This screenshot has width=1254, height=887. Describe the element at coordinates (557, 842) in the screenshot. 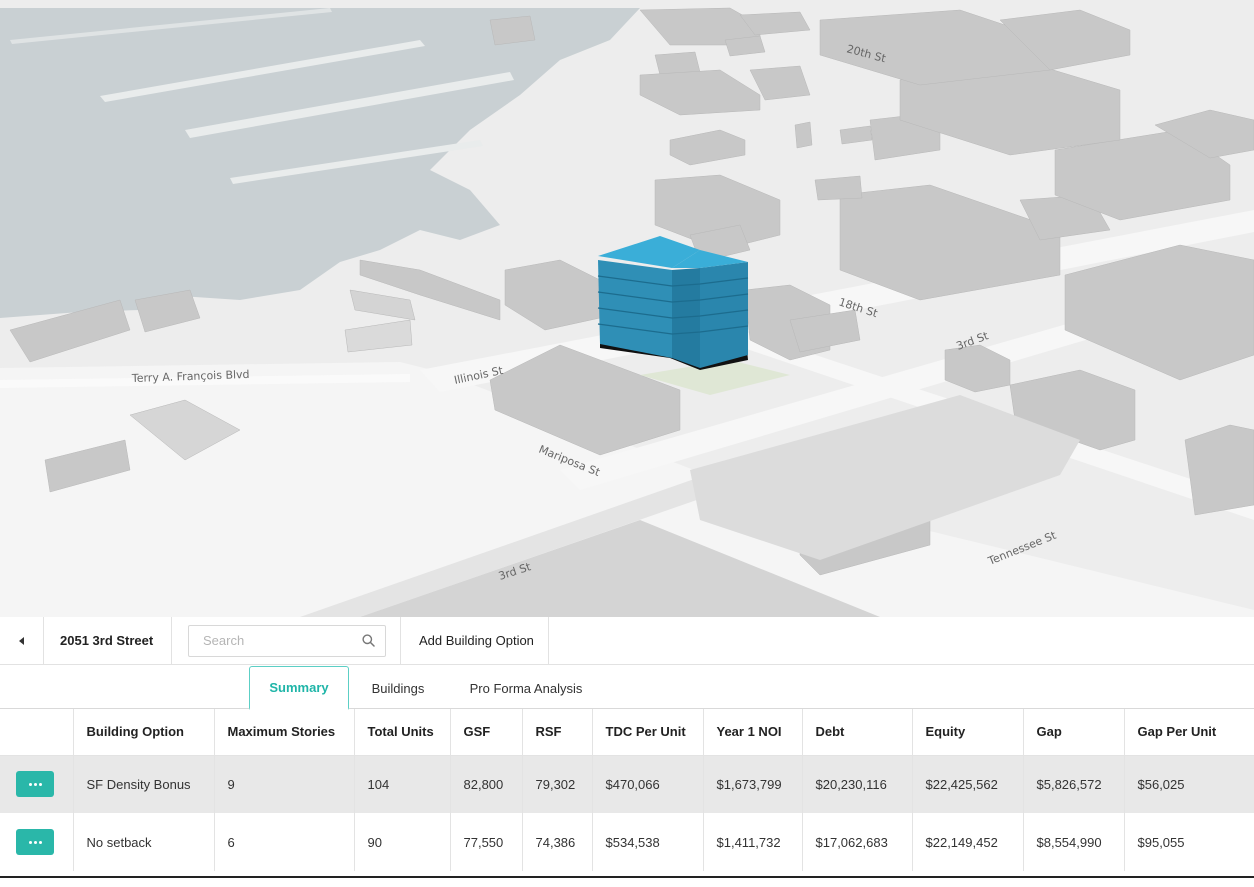

I see `cell-rsf: 74,386` at that location.